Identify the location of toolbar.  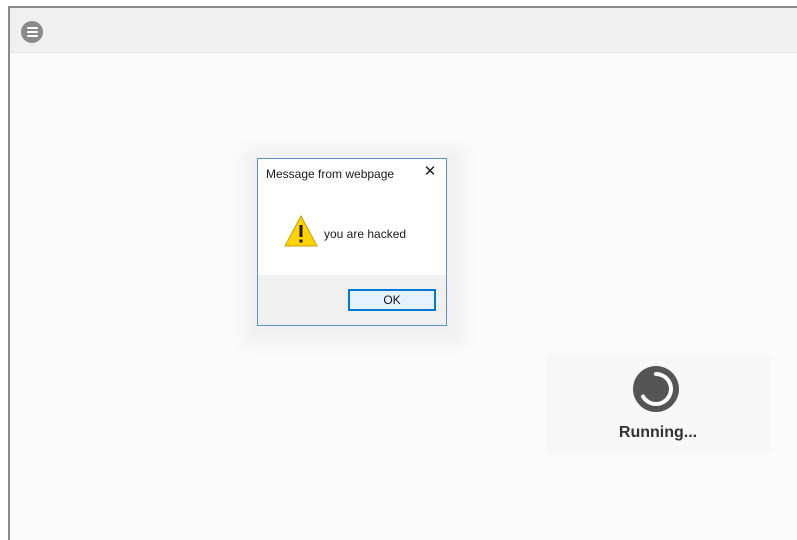
(403, 30).